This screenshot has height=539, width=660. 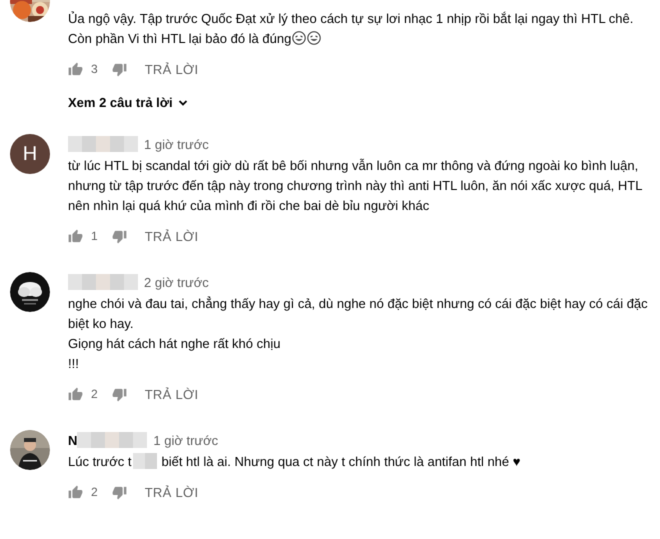 What do you see at coordinates (30, 154) in the screenshot?
I see `avatar: H` at bounding box center [30, 154].